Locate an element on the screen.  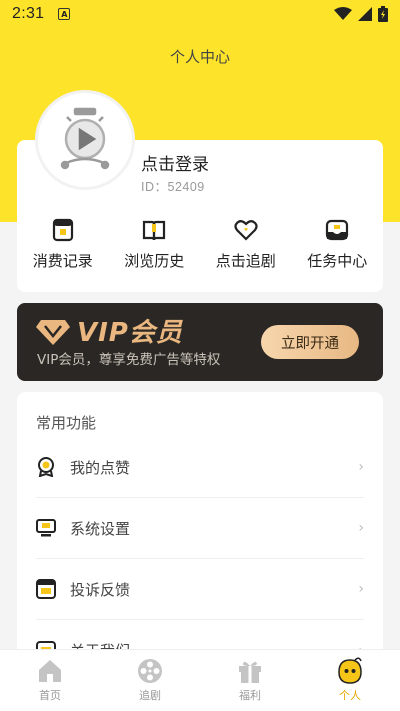
film-reel-icon is located at coordinates (150, 671).